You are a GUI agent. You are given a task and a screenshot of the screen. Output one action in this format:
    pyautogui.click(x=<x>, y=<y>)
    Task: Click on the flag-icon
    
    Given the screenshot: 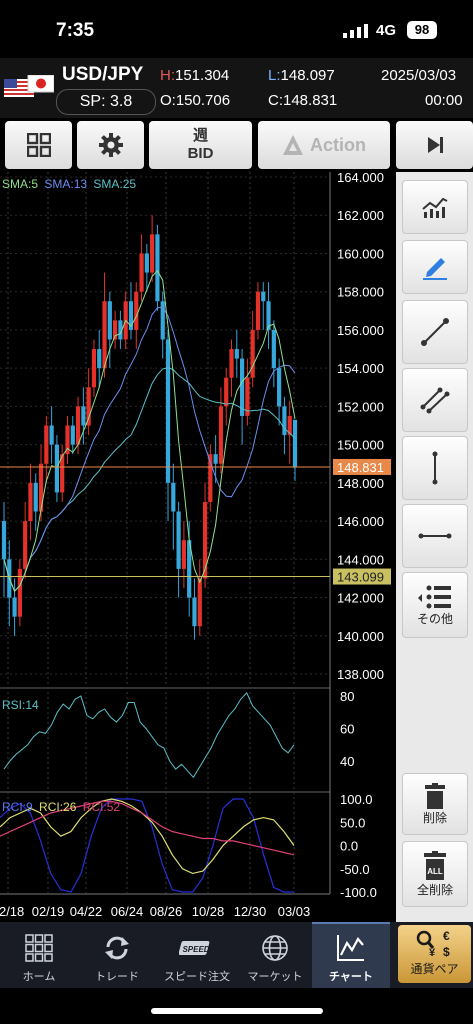 What is the action you would take?
    pyautogui.click(x=29, y=86)
    